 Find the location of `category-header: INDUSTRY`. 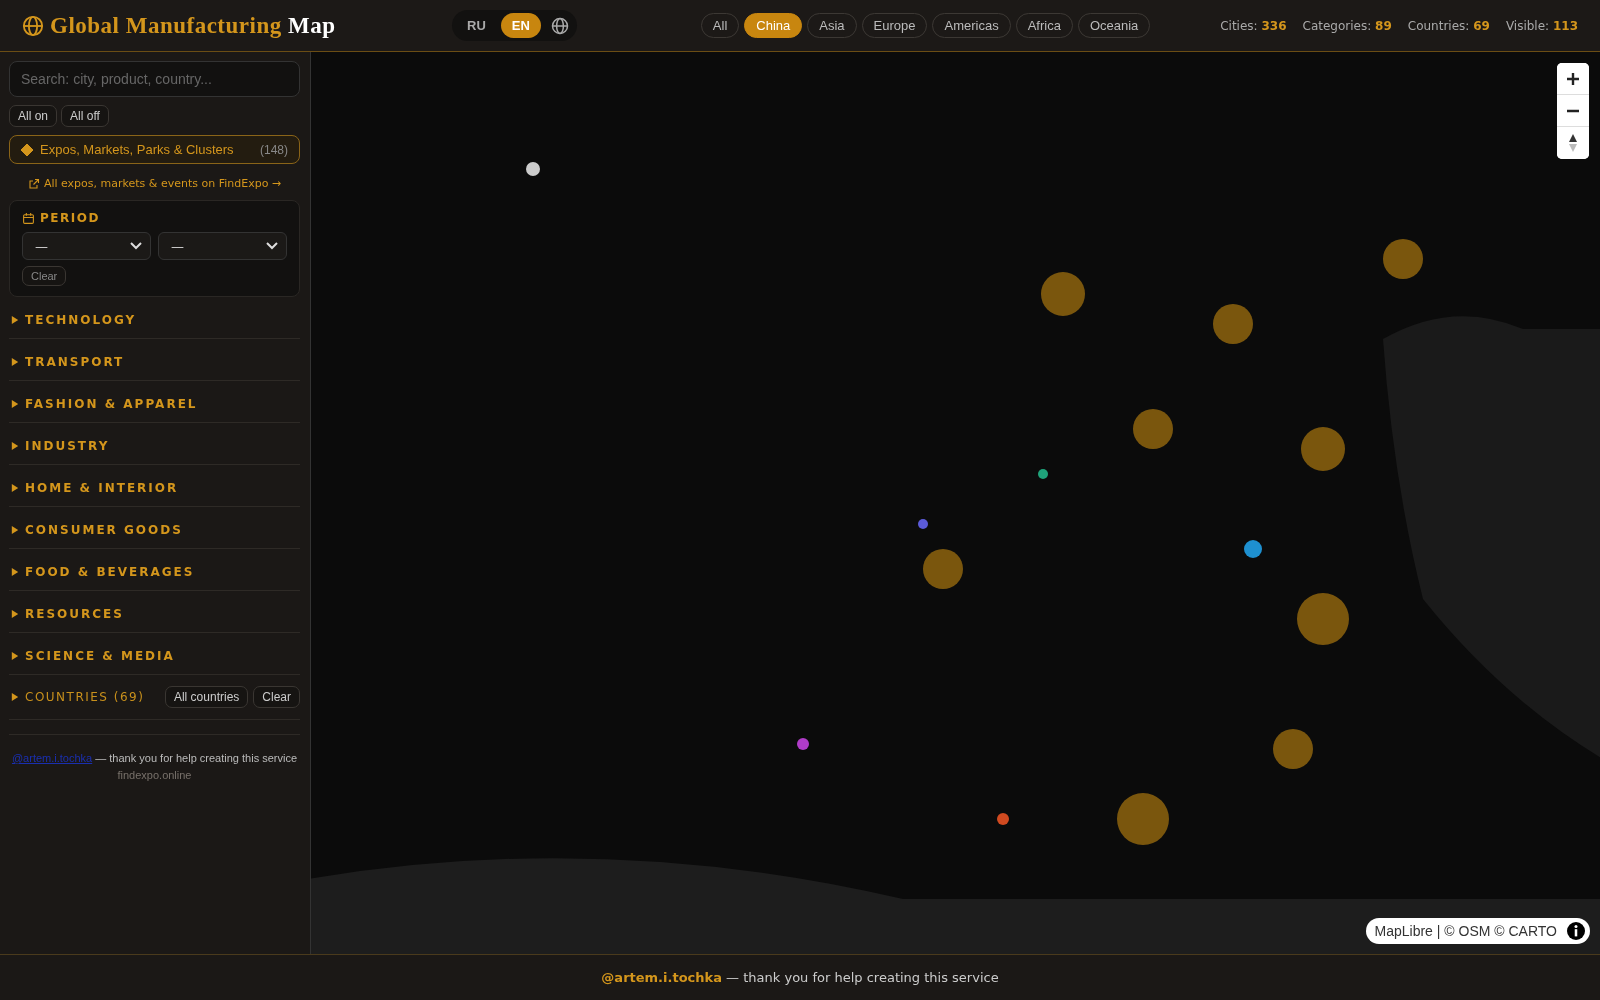

category-header: INDUSTRY is located at coordinates (154, 444).